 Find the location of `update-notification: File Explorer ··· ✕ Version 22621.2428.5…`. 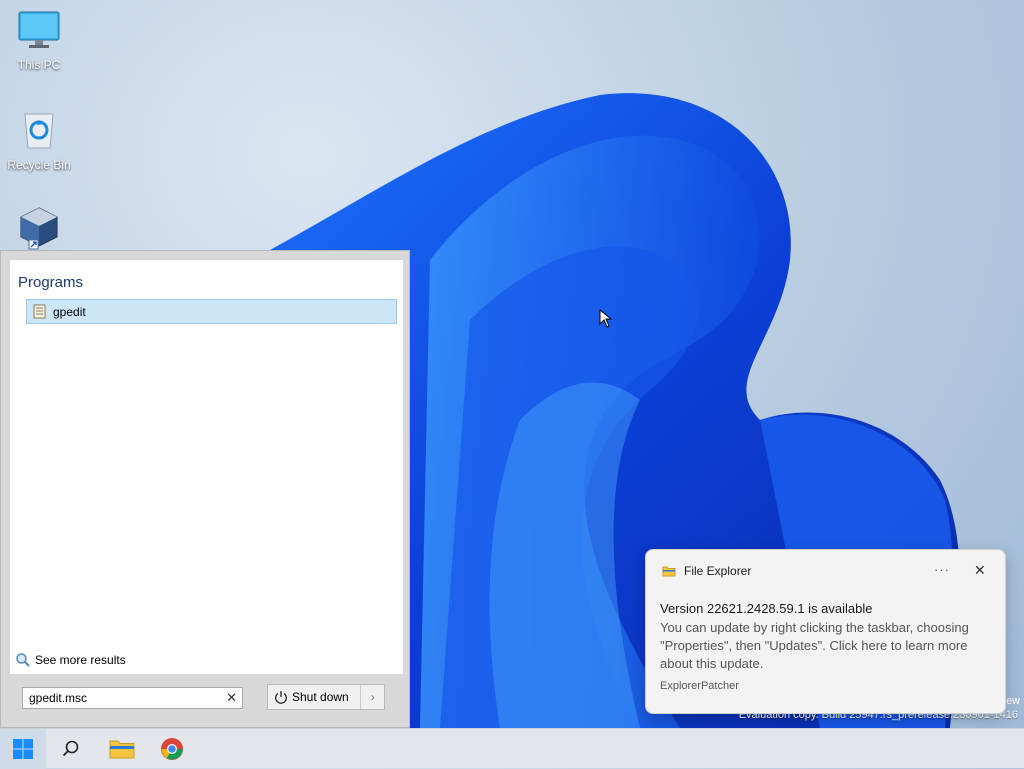

update-notification: File Explorer ··· ✕ Version 22621.2428.5… is located at coordinates (825, 631).